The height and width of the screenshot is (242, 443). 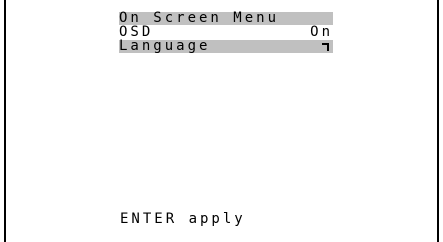 What do you see at coordinates (226, 32) in the screenshot?
I see `osd-menu: On Screen Menu OSD On Language` at bounding box center [226, 32].